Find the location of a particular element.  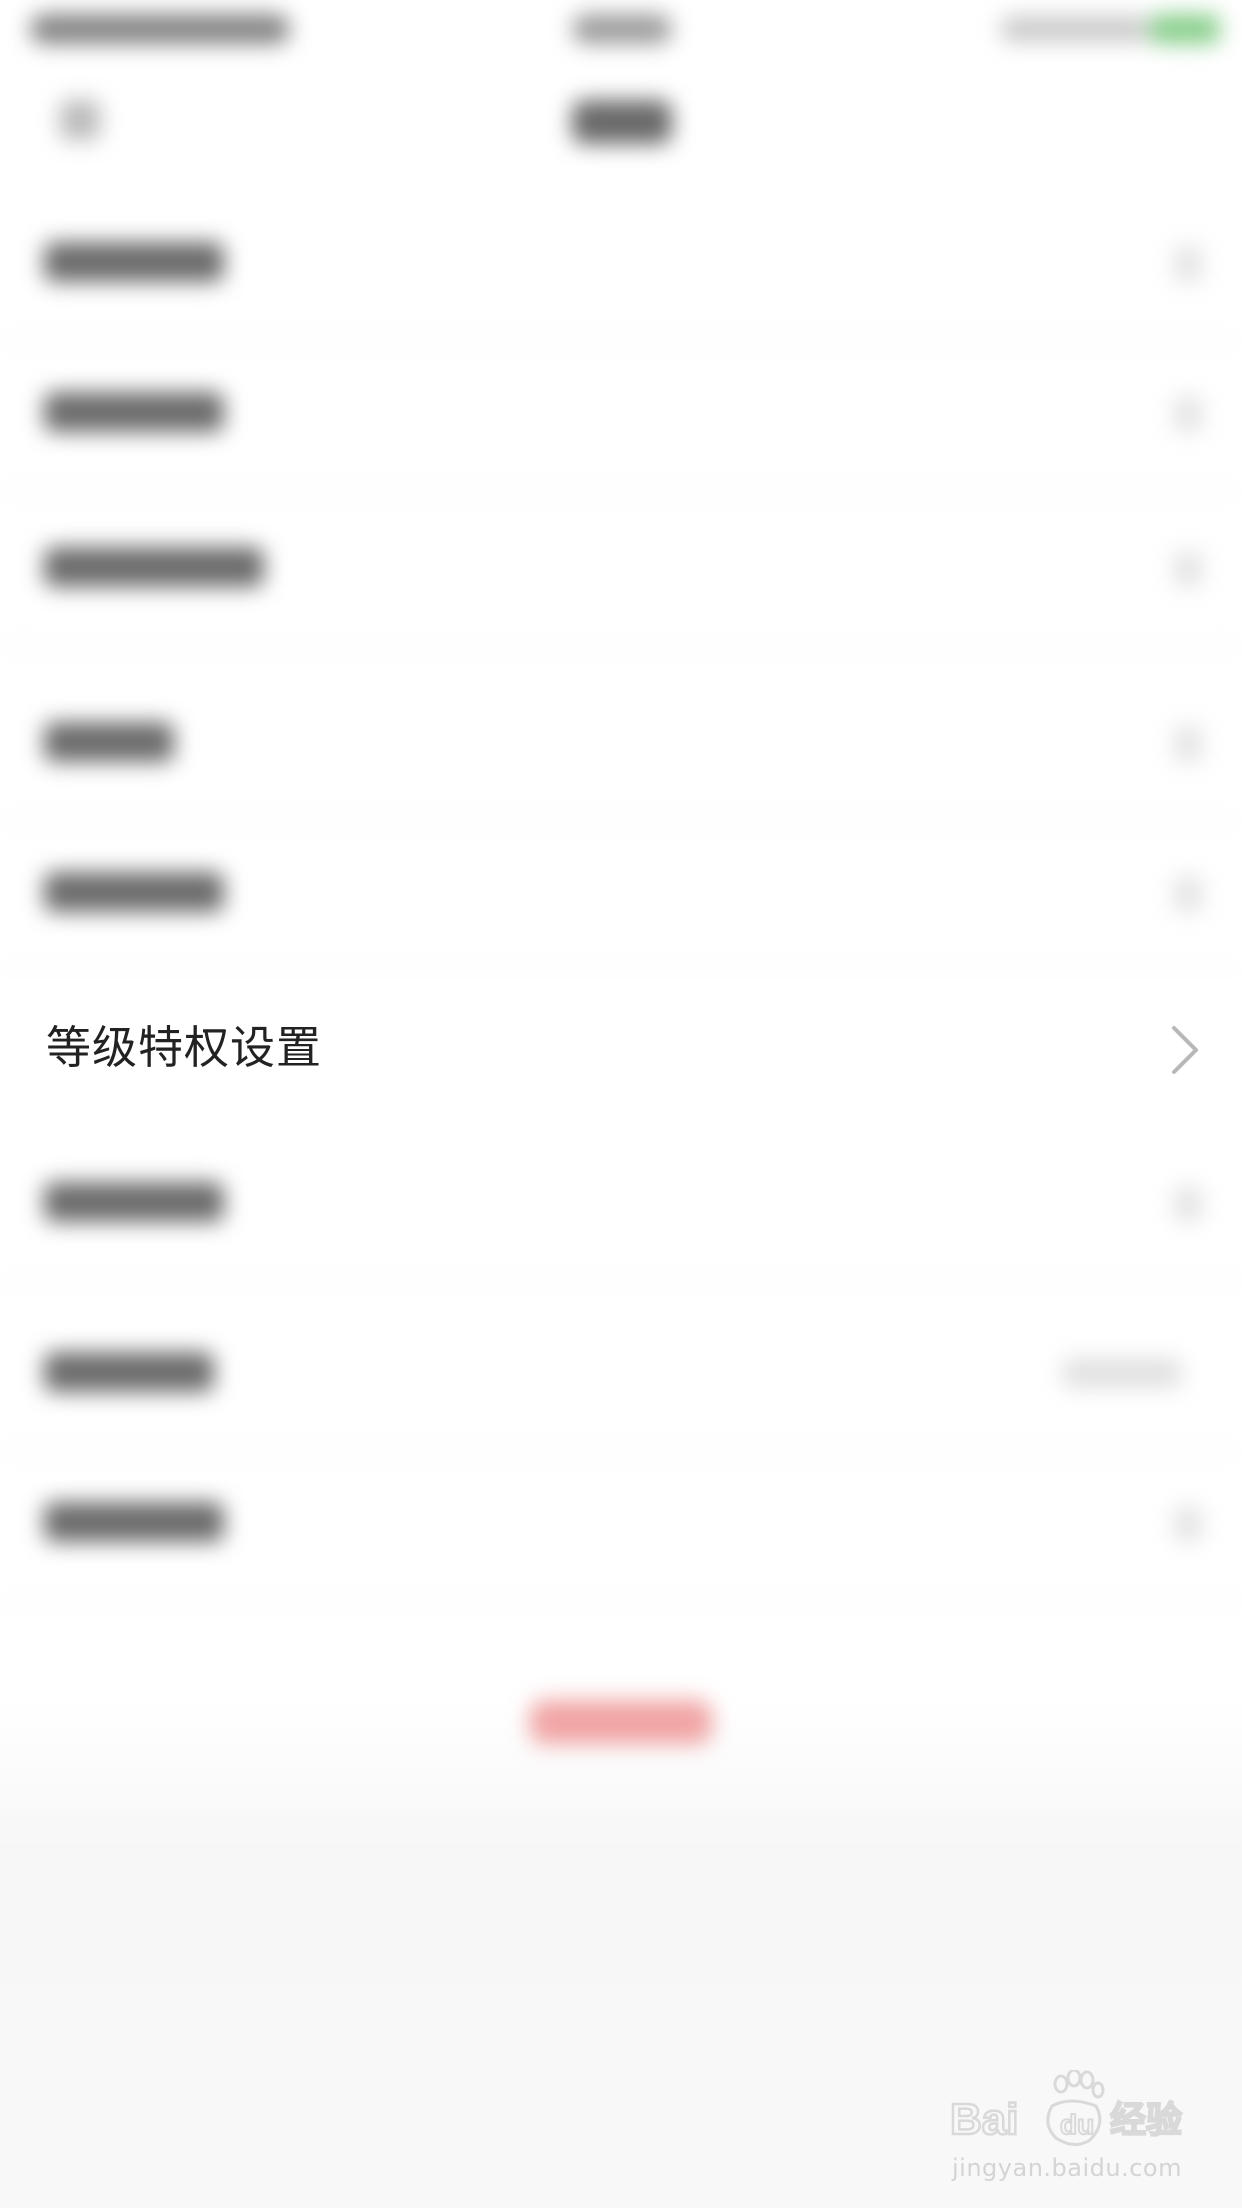

page-title is located at coordinates (622, 122).